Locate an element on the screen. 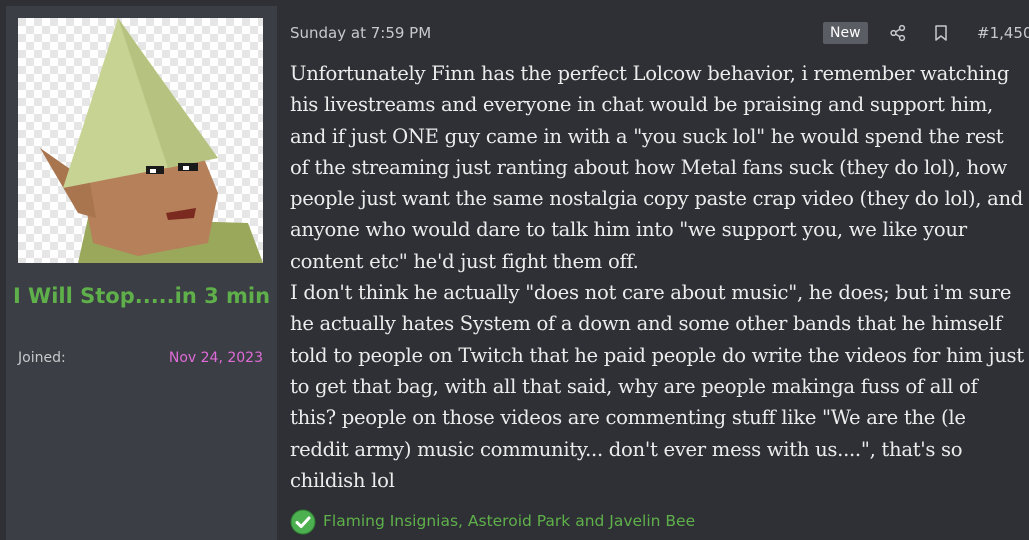  joined-label: Joined: is located at coordinates (42, 358).